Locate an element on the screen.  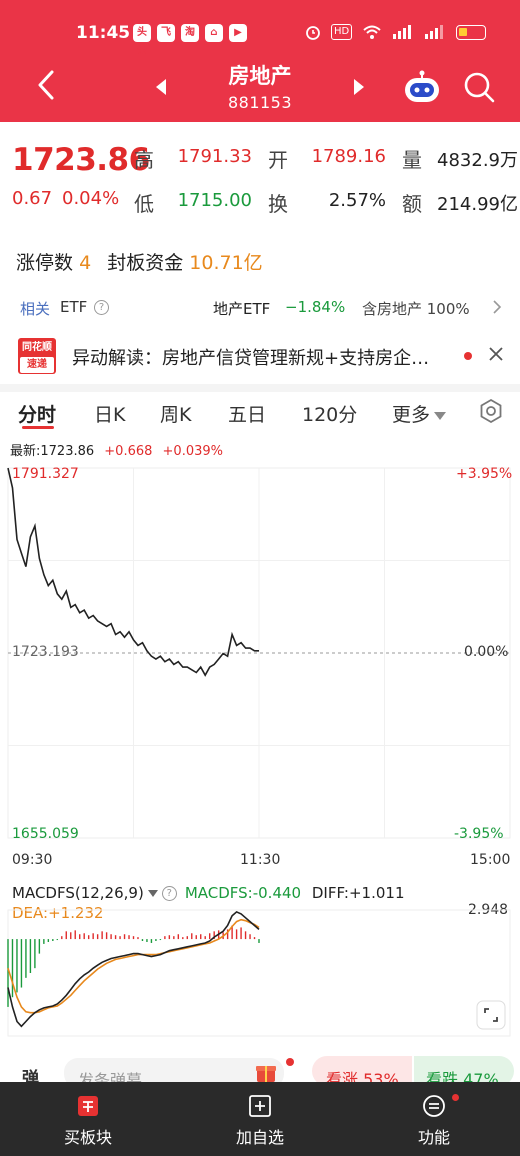
related-tag: 相关 is located at coordinates (35, 309).